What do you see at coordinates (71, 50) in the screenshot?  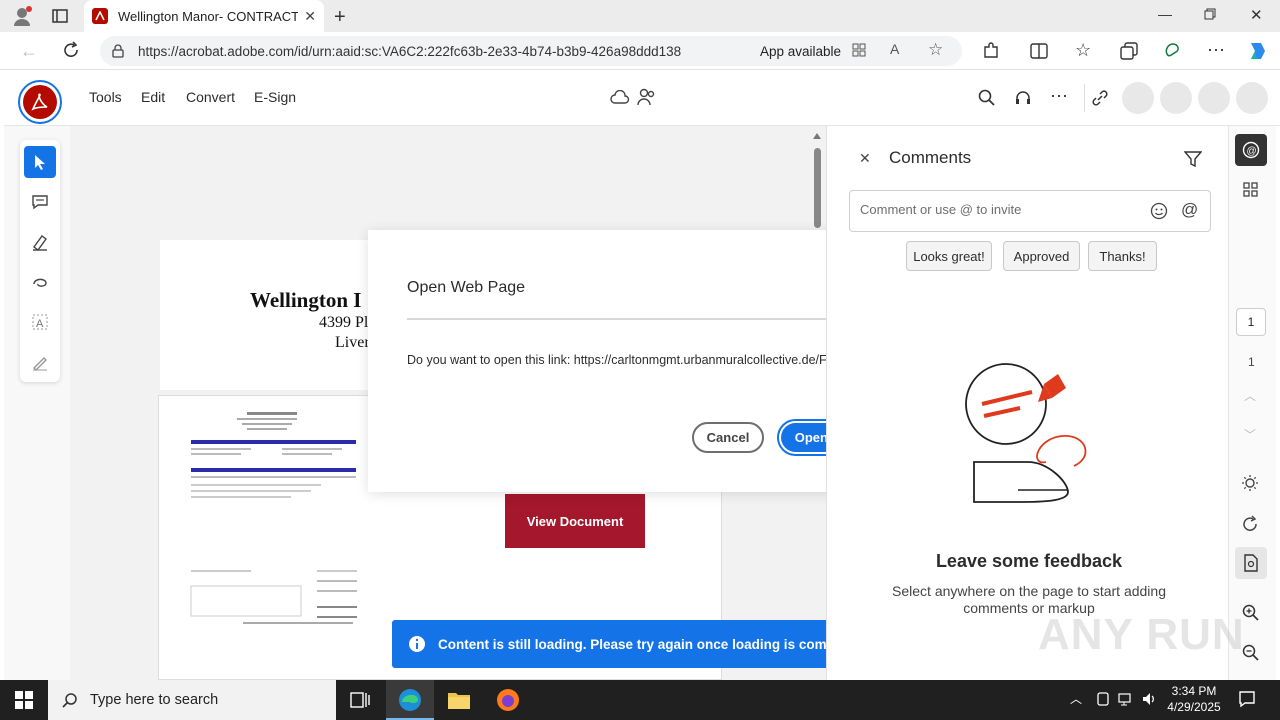 I see `refresh-icon` at bounding box center [71, 50].